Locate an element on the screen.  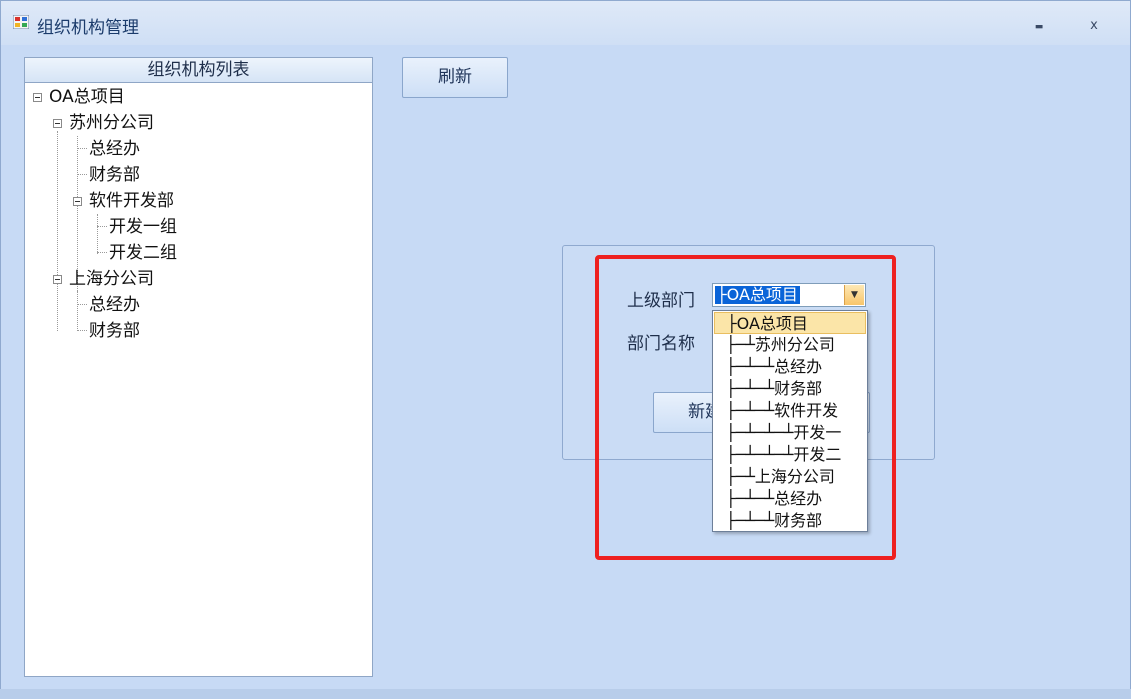
status-strip is located at coordinates (565, 694).